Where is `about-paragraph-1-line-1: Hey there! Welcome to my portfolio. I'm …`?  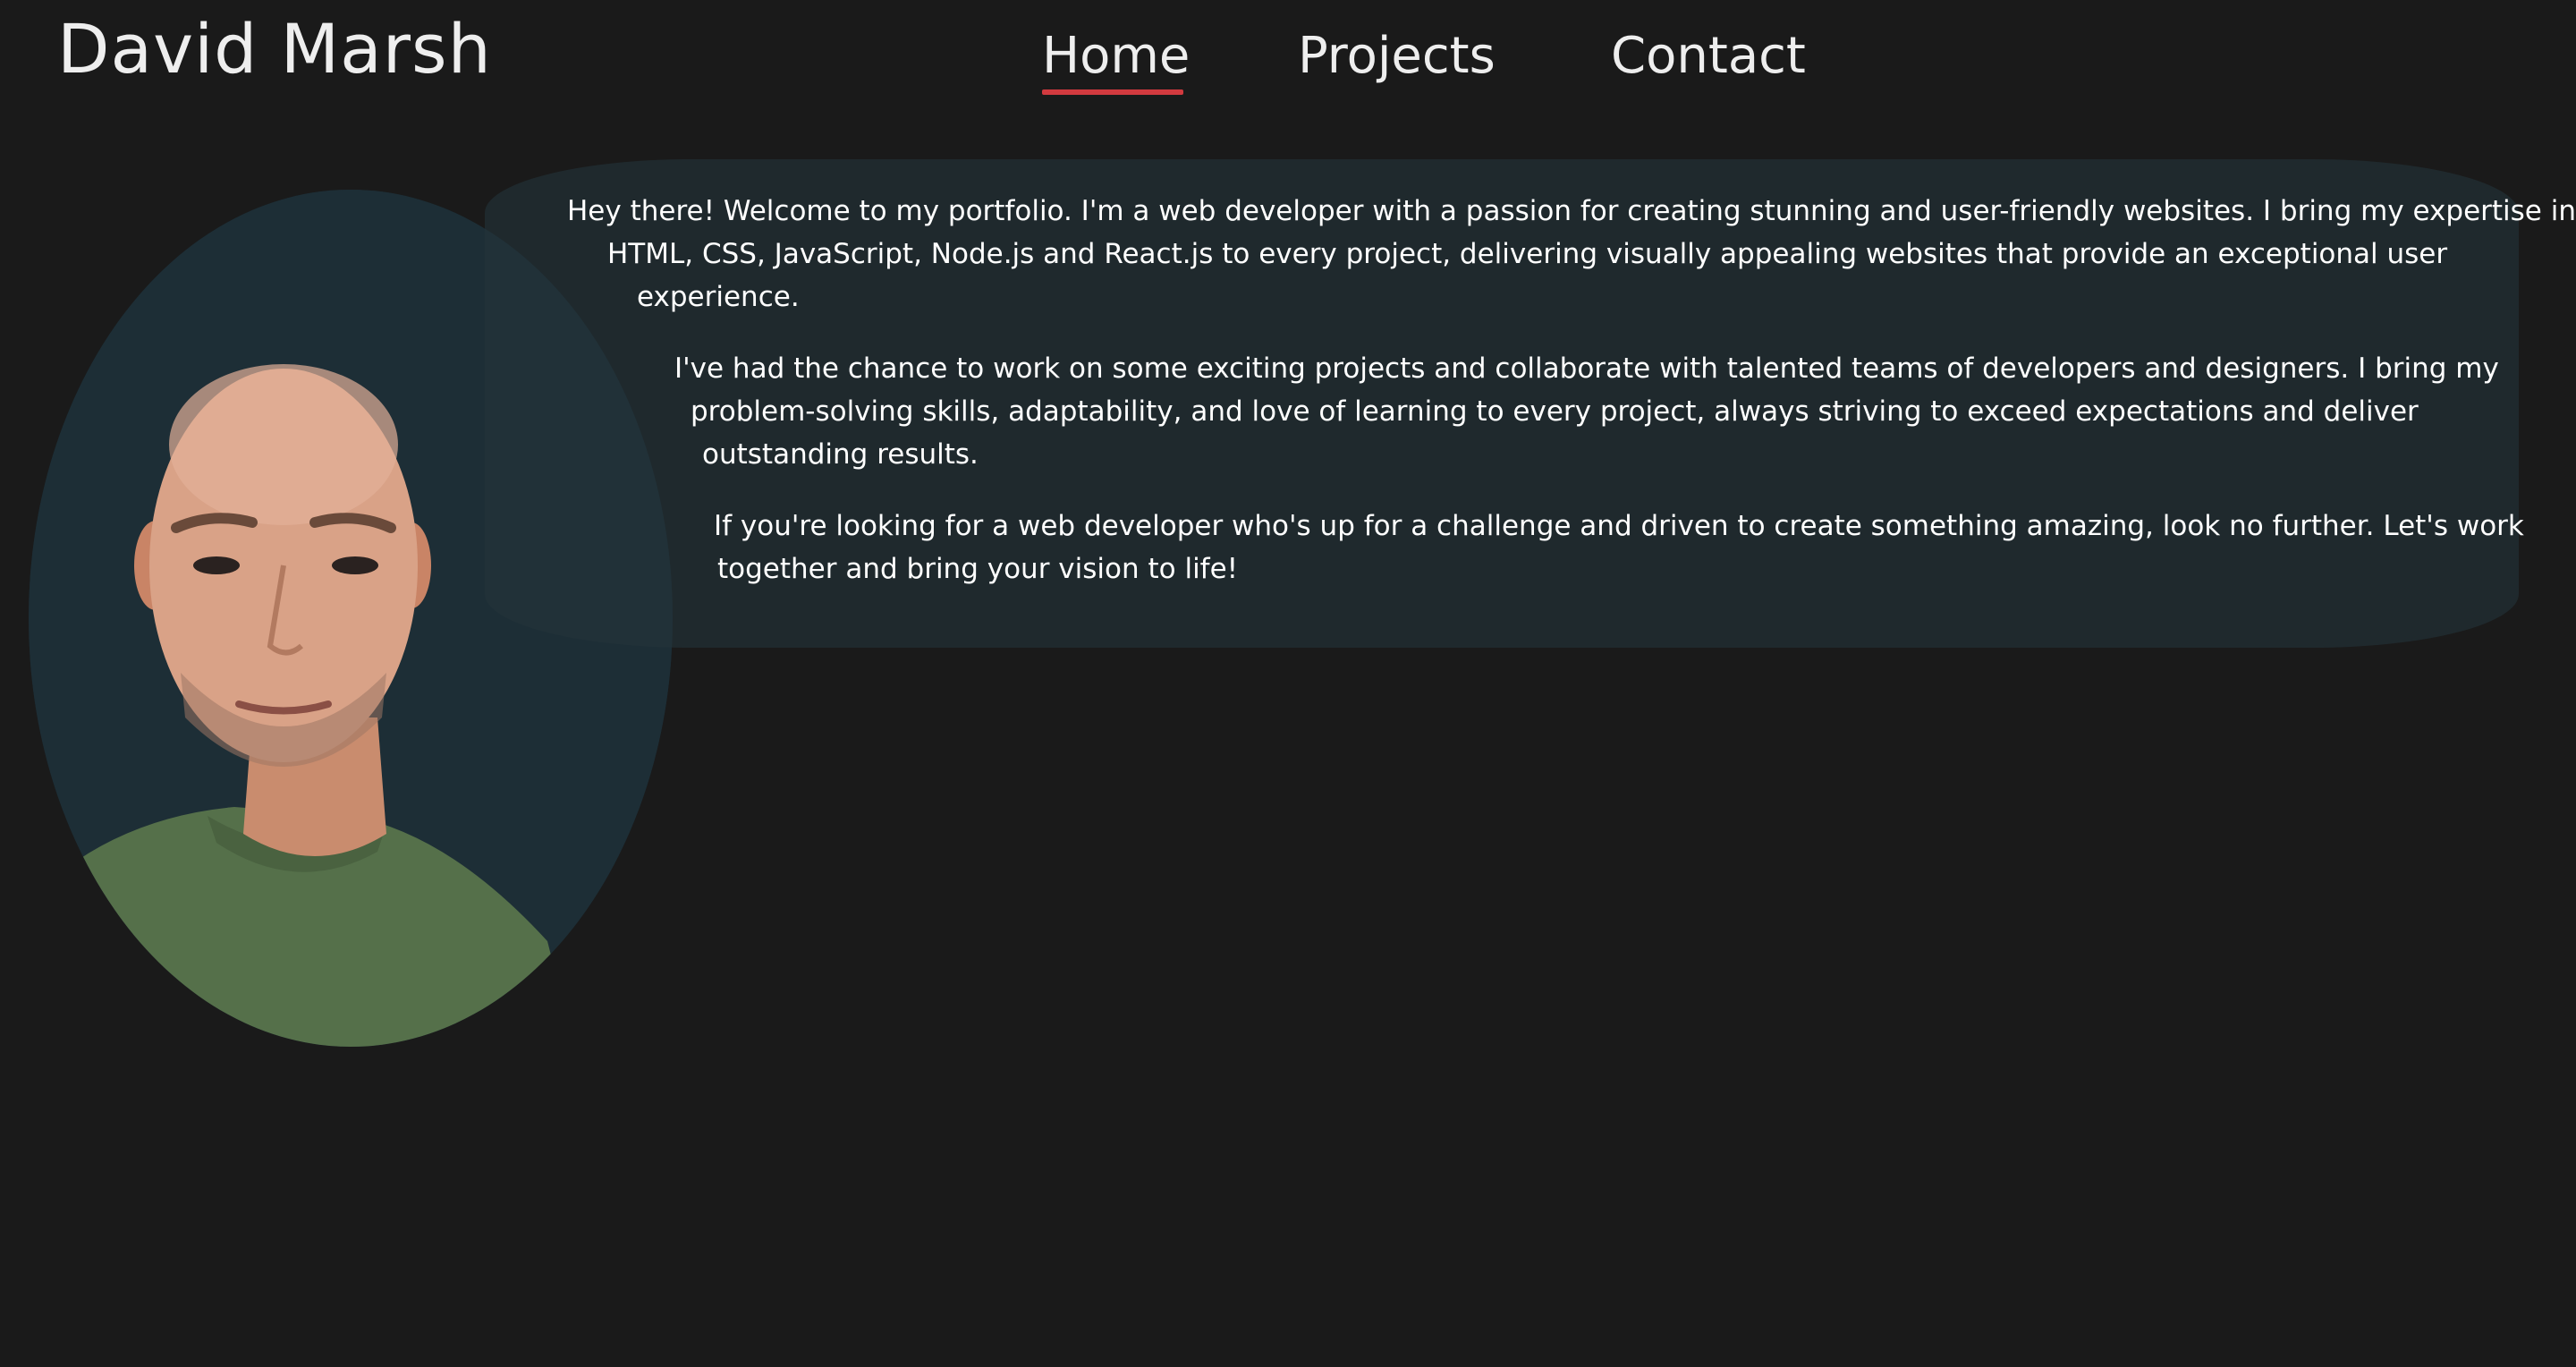
about-paragraph-1-line-1: Hey there! Welcome to my portfolio. I'm … is located at coordinates (1571, 211).